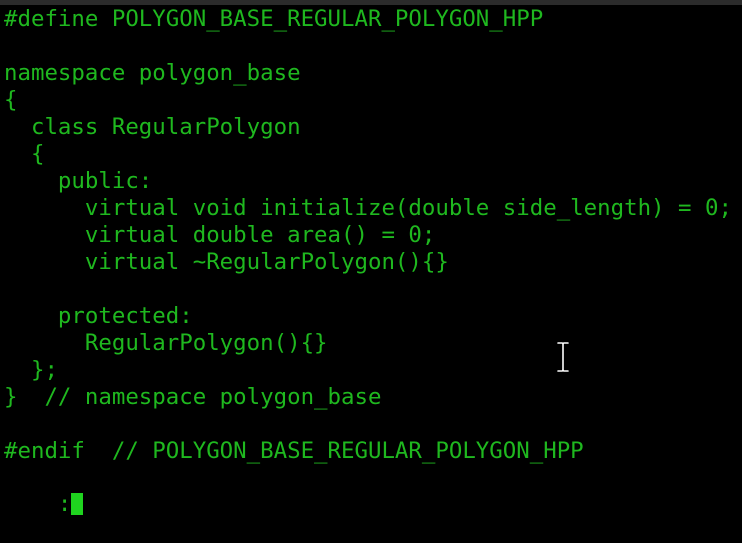 The height and width of the screenshot is (543, 742). What do you see at coordinates (274, 19) in the screenshot?
I see `code-line-1: #define POLYGON_BASE_REGULAR_POLYGON_HPP` at bounding box center [274, 19].